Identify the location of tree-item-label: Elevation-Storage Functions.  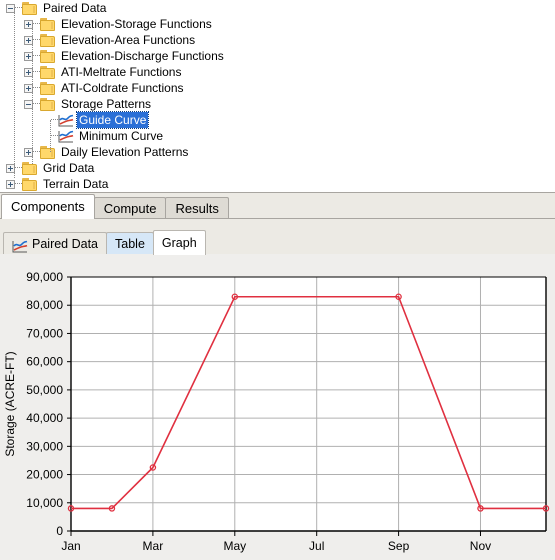
(136, 24).